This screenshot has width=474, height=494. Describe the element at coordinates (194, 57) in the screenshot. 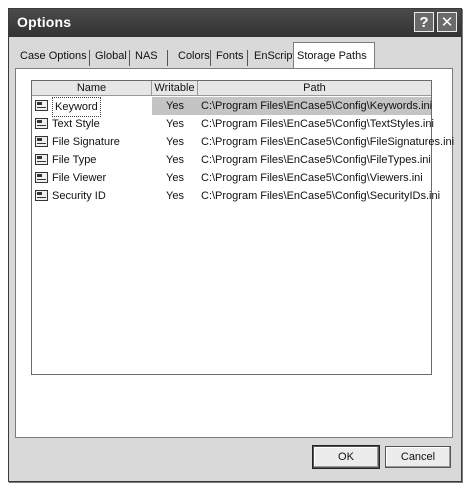

I see `tab-colors: Colors` at that location.